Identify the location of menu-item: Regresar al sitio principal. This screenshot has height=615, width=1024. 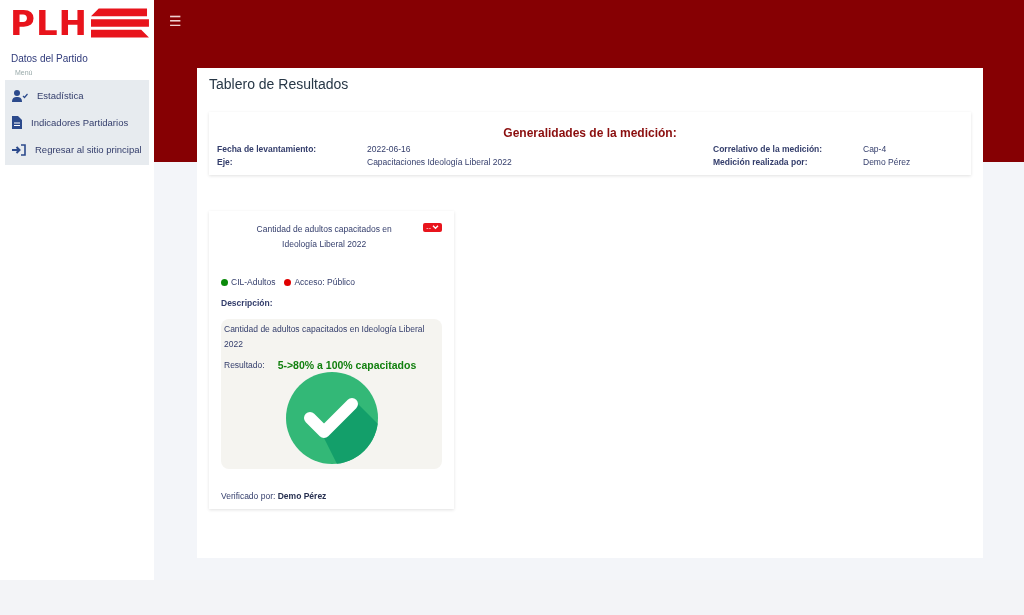
(77, 149).